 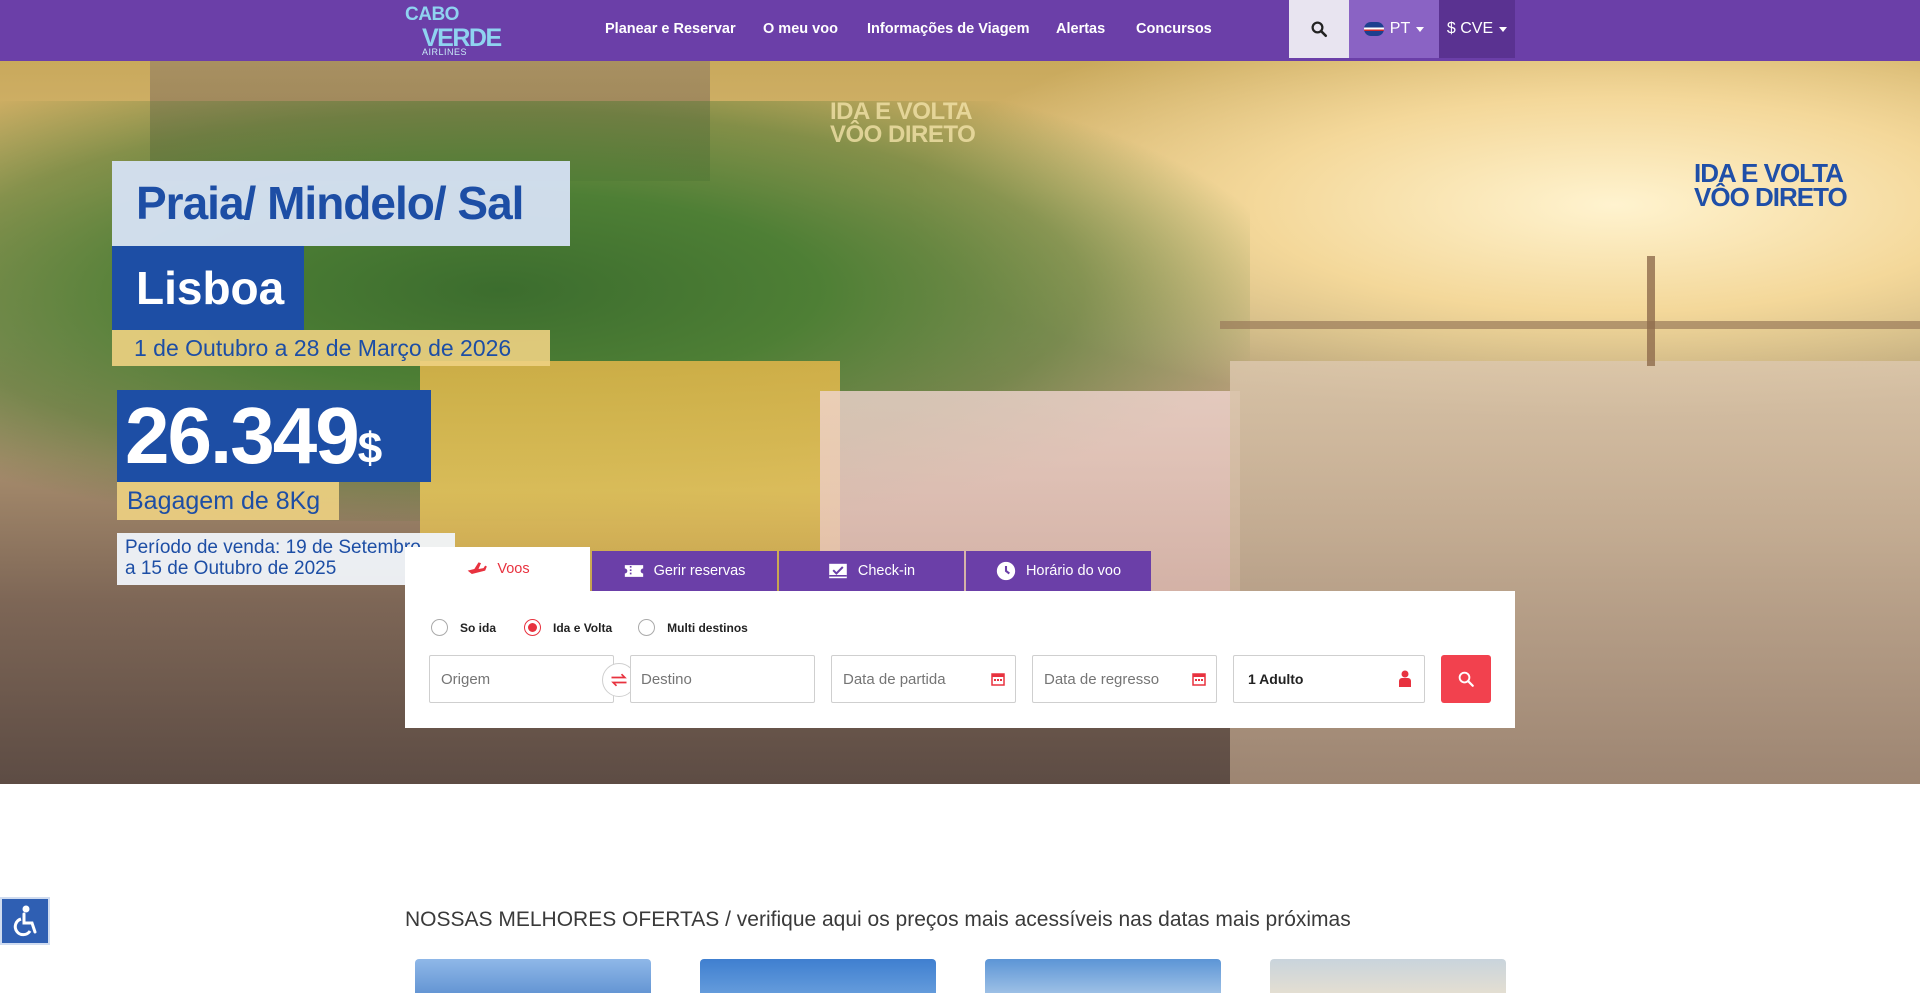 What do you see at coordinates (513, 569) in the screenshot?
I see `tab-voos-label: Voos` at bounding box center [513, 569].